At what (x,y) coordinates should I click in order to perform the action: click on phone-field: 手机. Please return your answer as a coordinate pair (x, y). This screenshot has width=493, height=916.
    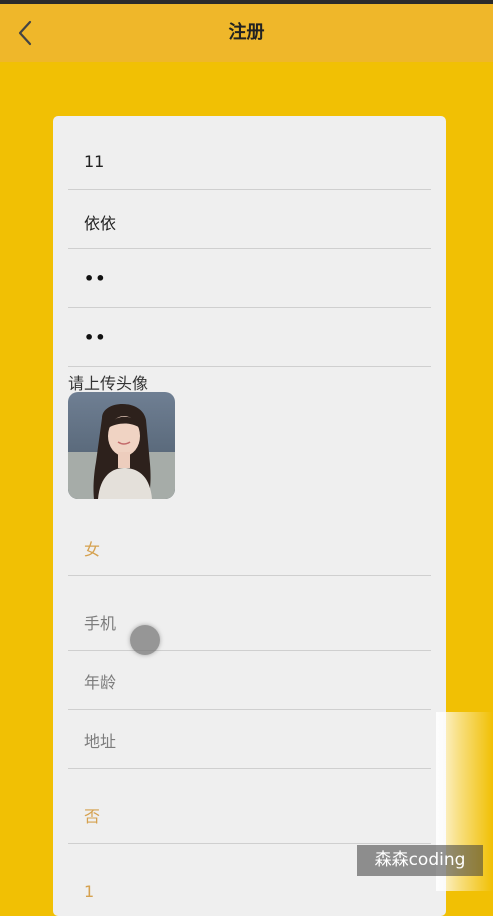
    Looking at the image, I should click on (249, 613).